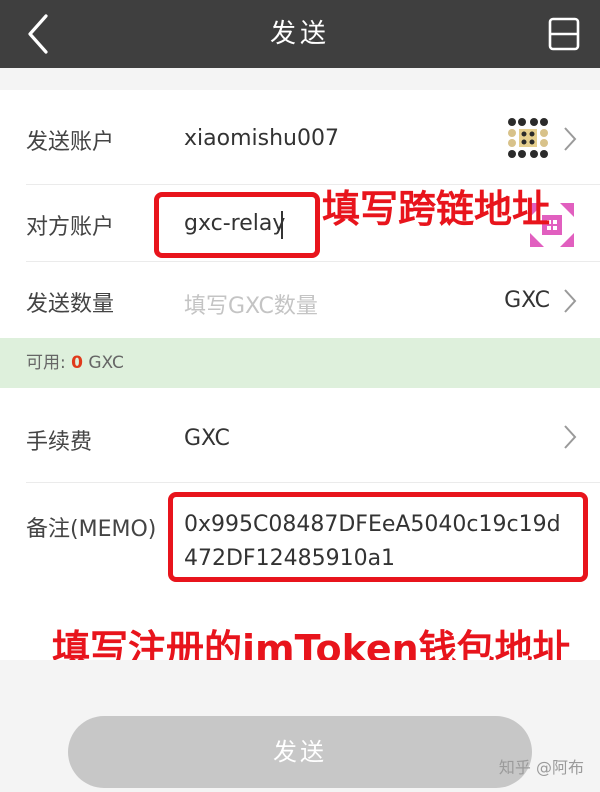 The image size is (600, 792). What do you see at coordinates (300, 752) in the screenshot?
I see `send-button: 发送` at bounding box center [300, 752].